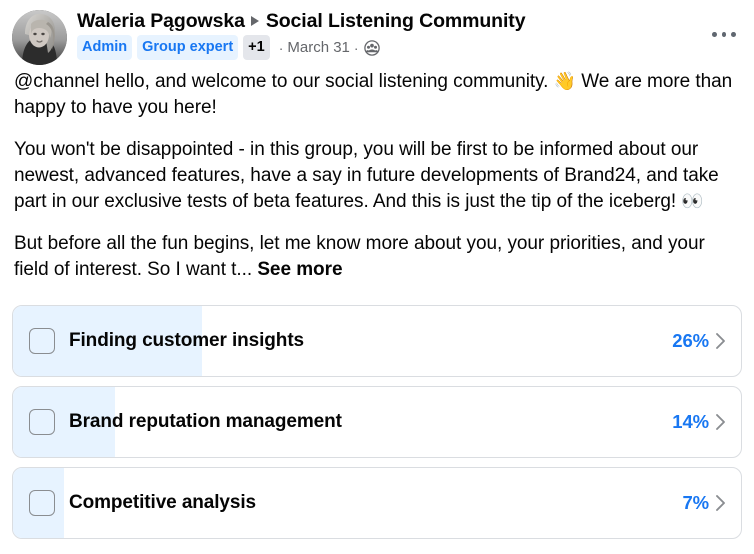  Describe the element at coordinates (163, 502) in the screenshot. I see `poll-option-label: Competitive analysis` at that location.